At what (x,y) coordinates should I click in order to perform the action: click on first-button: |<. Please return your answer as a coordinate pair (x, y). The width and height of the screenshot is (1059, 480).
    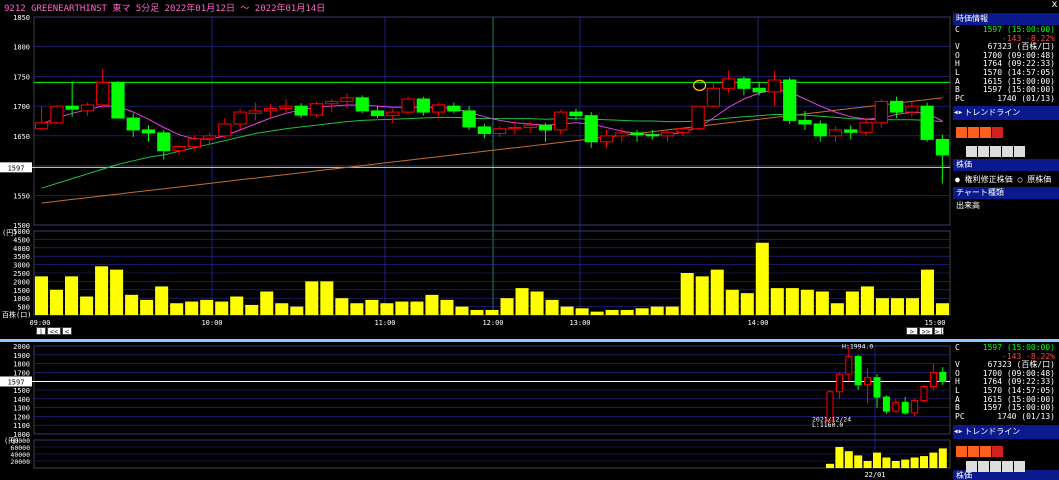
    Looking at the image, I should click on (41, 335).